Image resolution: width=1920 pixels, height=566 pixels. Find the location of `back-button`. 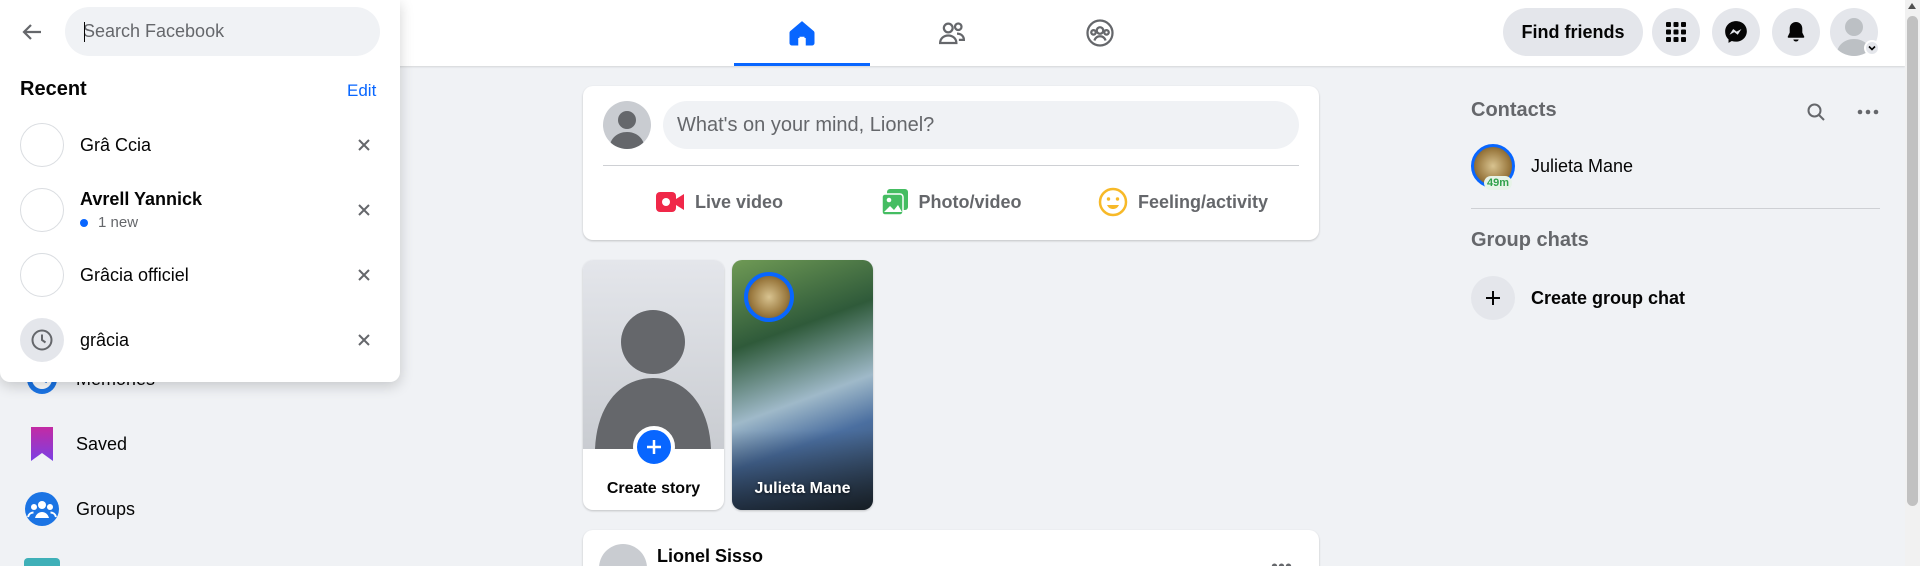

back-button is located at coordinates (32, 32).